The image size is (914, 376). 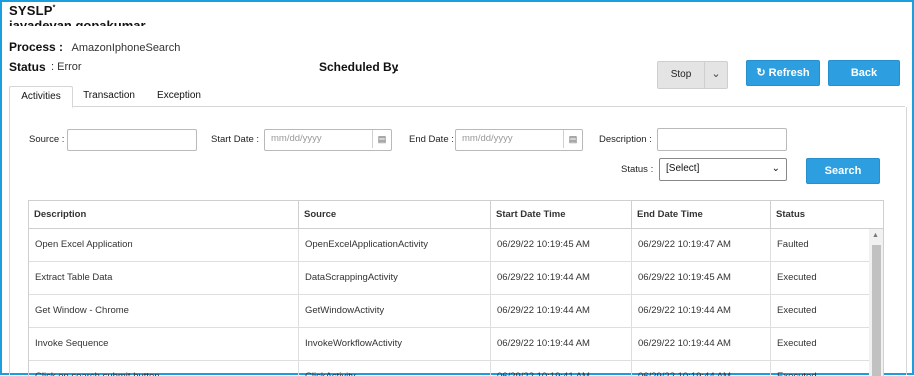 What do you see at coordinates (164, 368) in the screenshot?
I see `cell-description: Click on search submit button` at bounding box center [164, 368].